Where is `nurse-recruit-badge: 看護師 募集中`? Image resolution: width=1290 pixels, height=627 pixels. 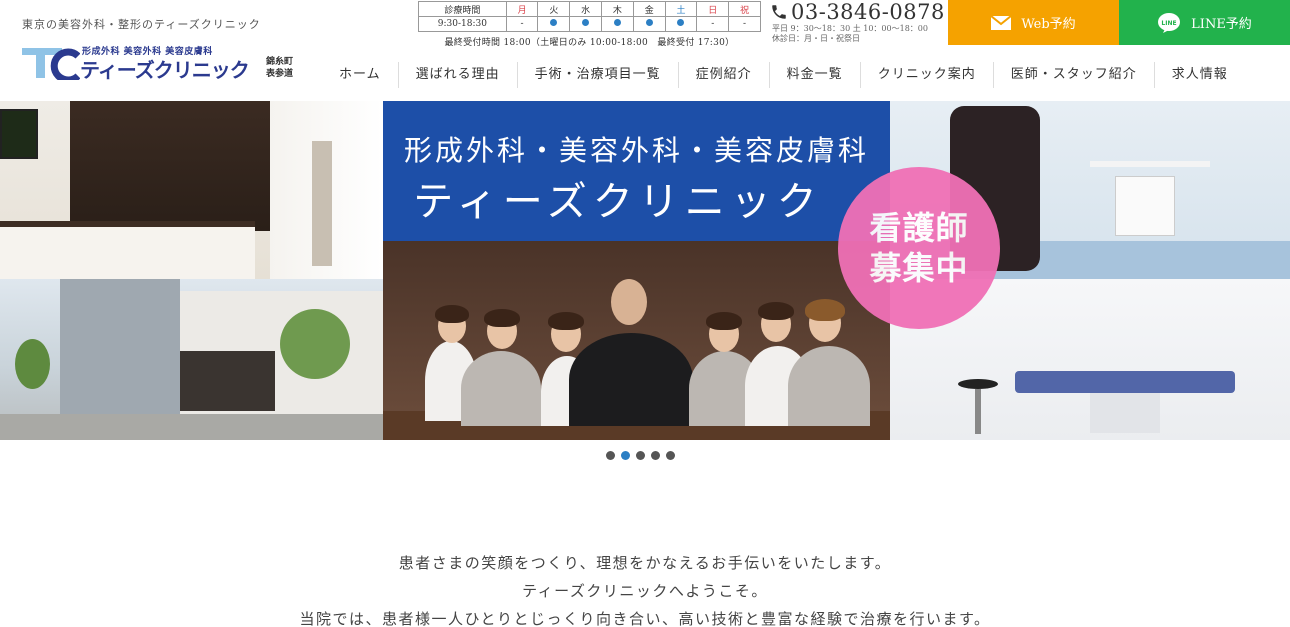
nurse-recruit-badge: 看護師 募集中 is located at coordinates (919, 248).